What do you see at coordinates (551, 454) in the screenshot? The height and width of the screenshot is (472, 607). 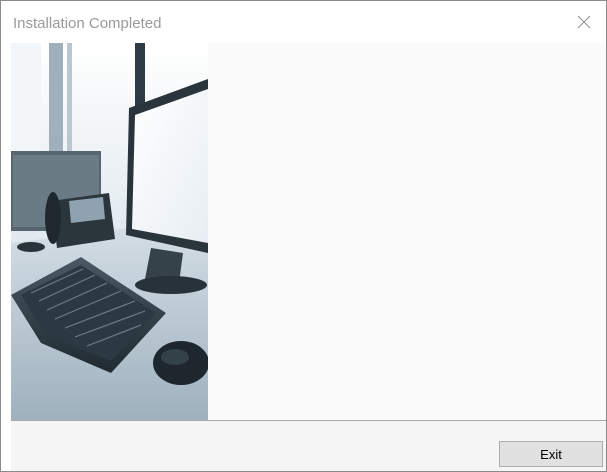 I see `exit-button: Exit` at bounding box center [551, 454].